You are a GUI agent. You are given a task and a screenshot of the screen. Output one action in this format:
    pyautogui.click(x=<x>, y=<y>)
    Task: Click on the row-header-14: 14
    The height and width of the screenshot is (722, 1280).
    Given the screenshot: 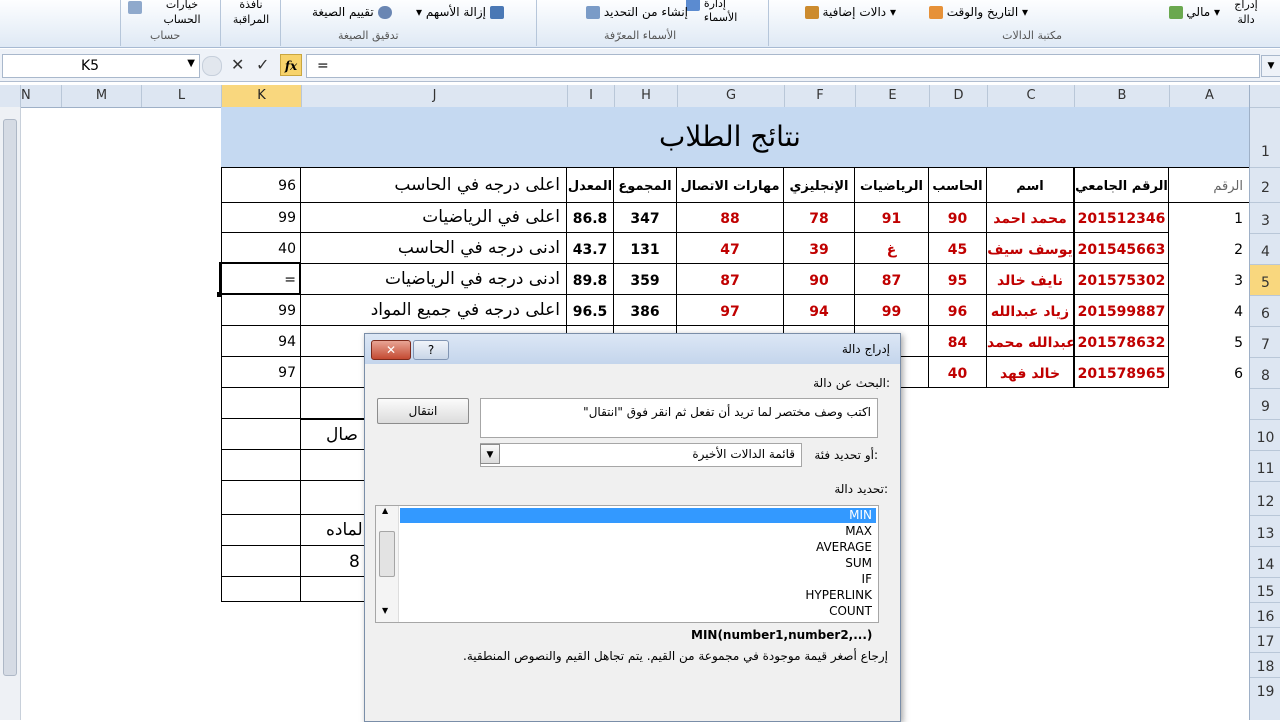 What is the action you would take?
    pyautogui.click(x=1265, y=561)
    